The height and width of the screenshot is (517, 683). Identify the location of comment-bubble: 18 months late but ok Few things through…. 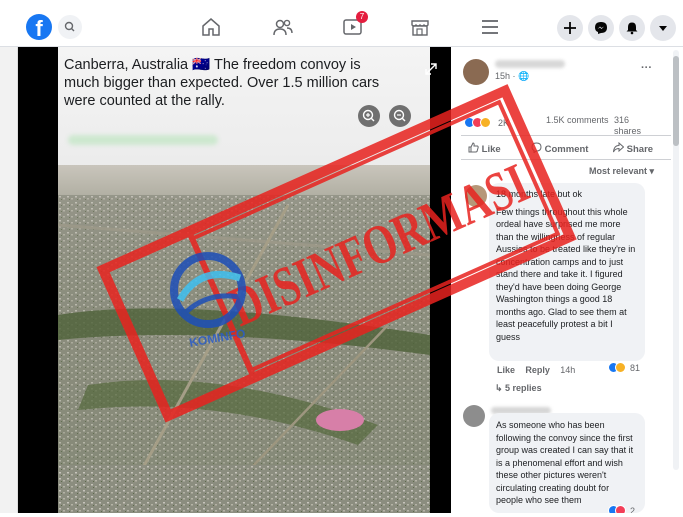
(567, 272).